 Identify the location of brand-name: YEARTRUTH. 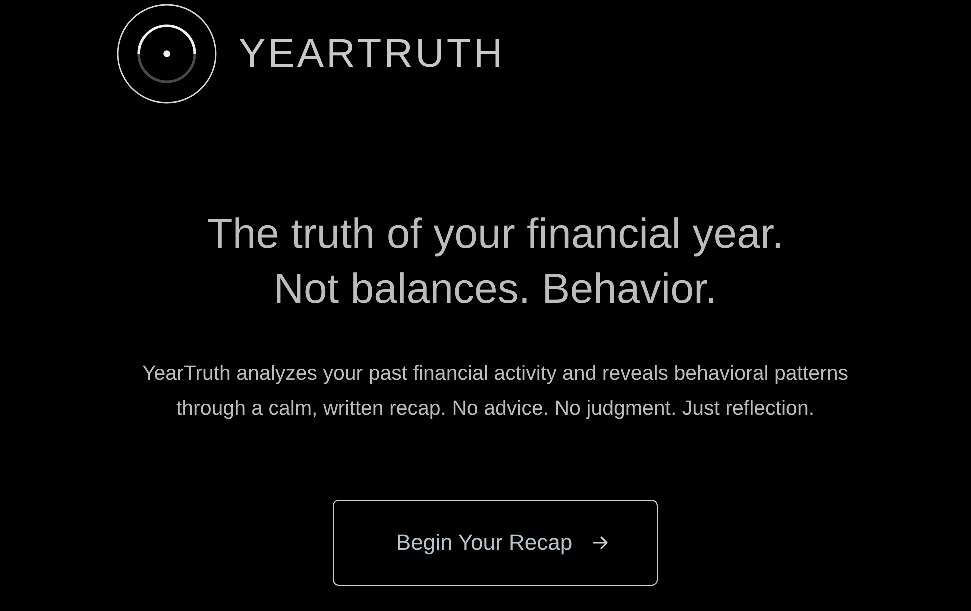
(372, 54).